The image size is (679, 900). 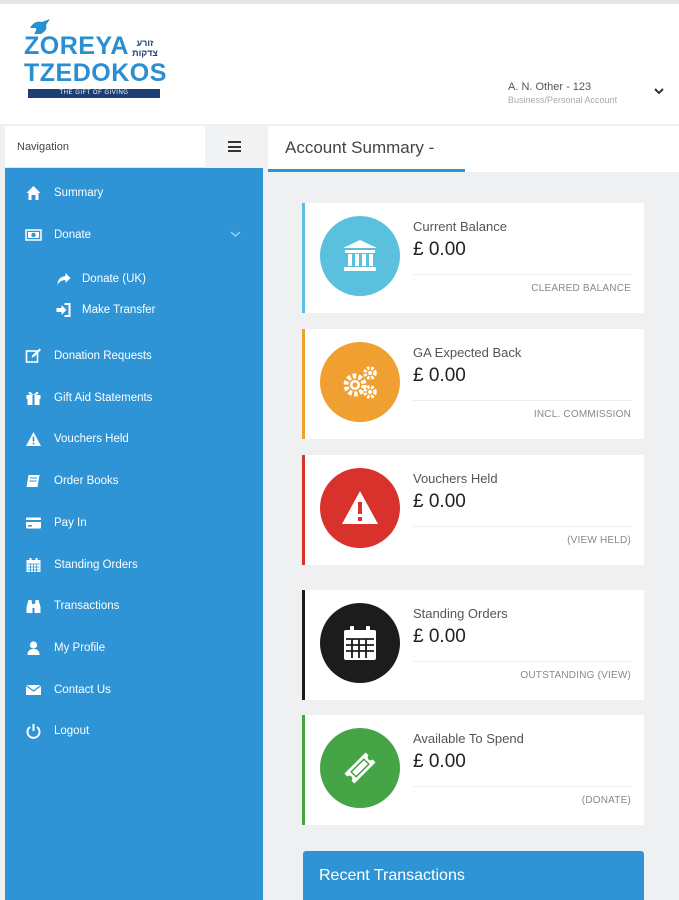 I want to click on card-label: Current Balance, so click(x=460, y=226).